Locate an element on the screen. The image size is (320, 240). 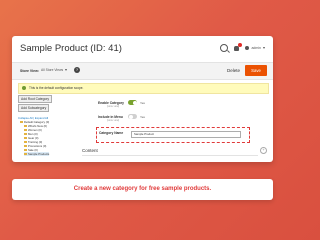
enable-category-toggle is located at coordinates (132, 102).